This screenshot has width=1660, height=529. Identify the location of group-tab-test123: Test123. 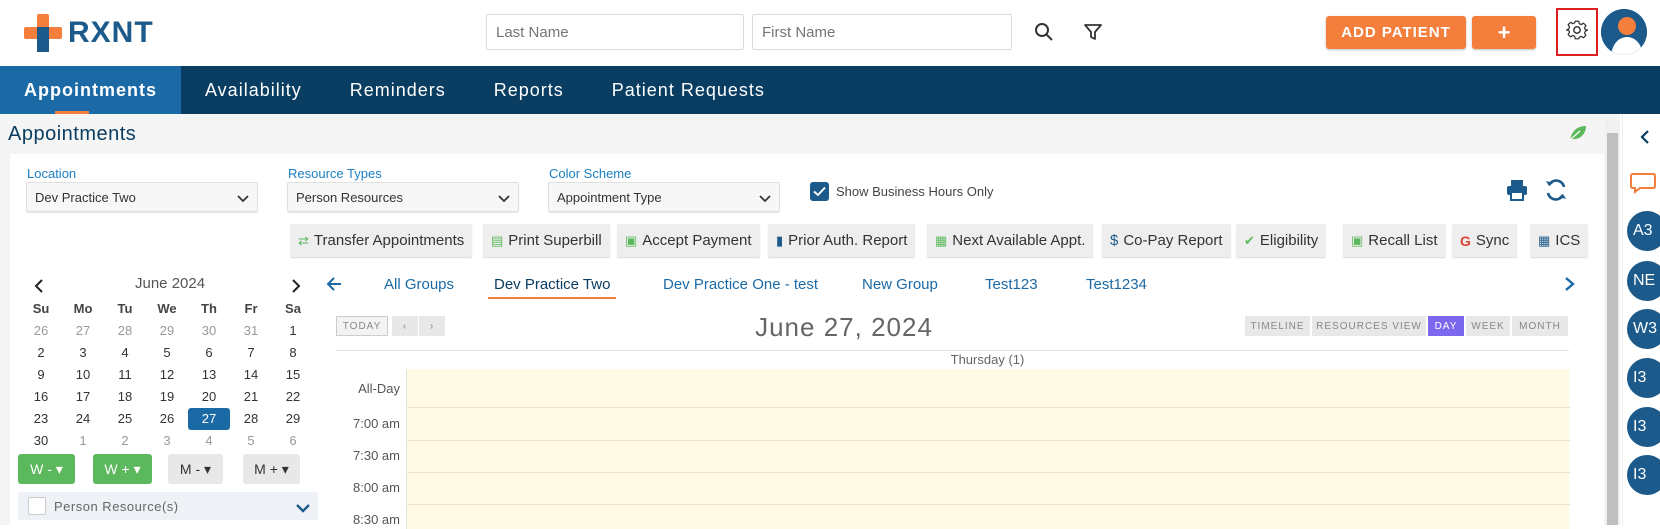
(1011, 284).